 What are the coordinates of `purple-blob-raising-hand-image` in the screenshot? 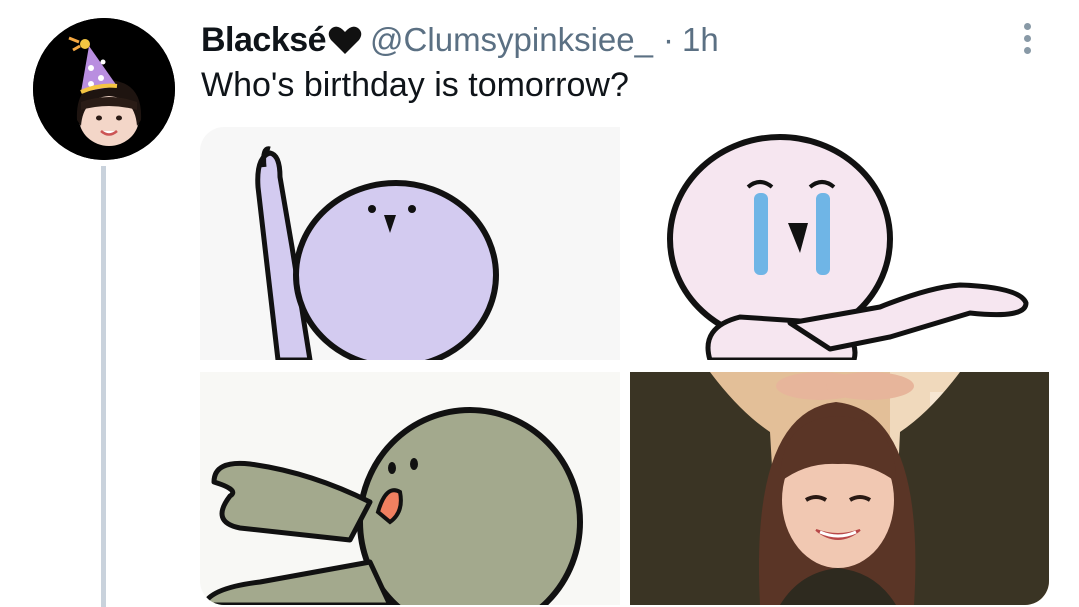 It's located at (410, 243).